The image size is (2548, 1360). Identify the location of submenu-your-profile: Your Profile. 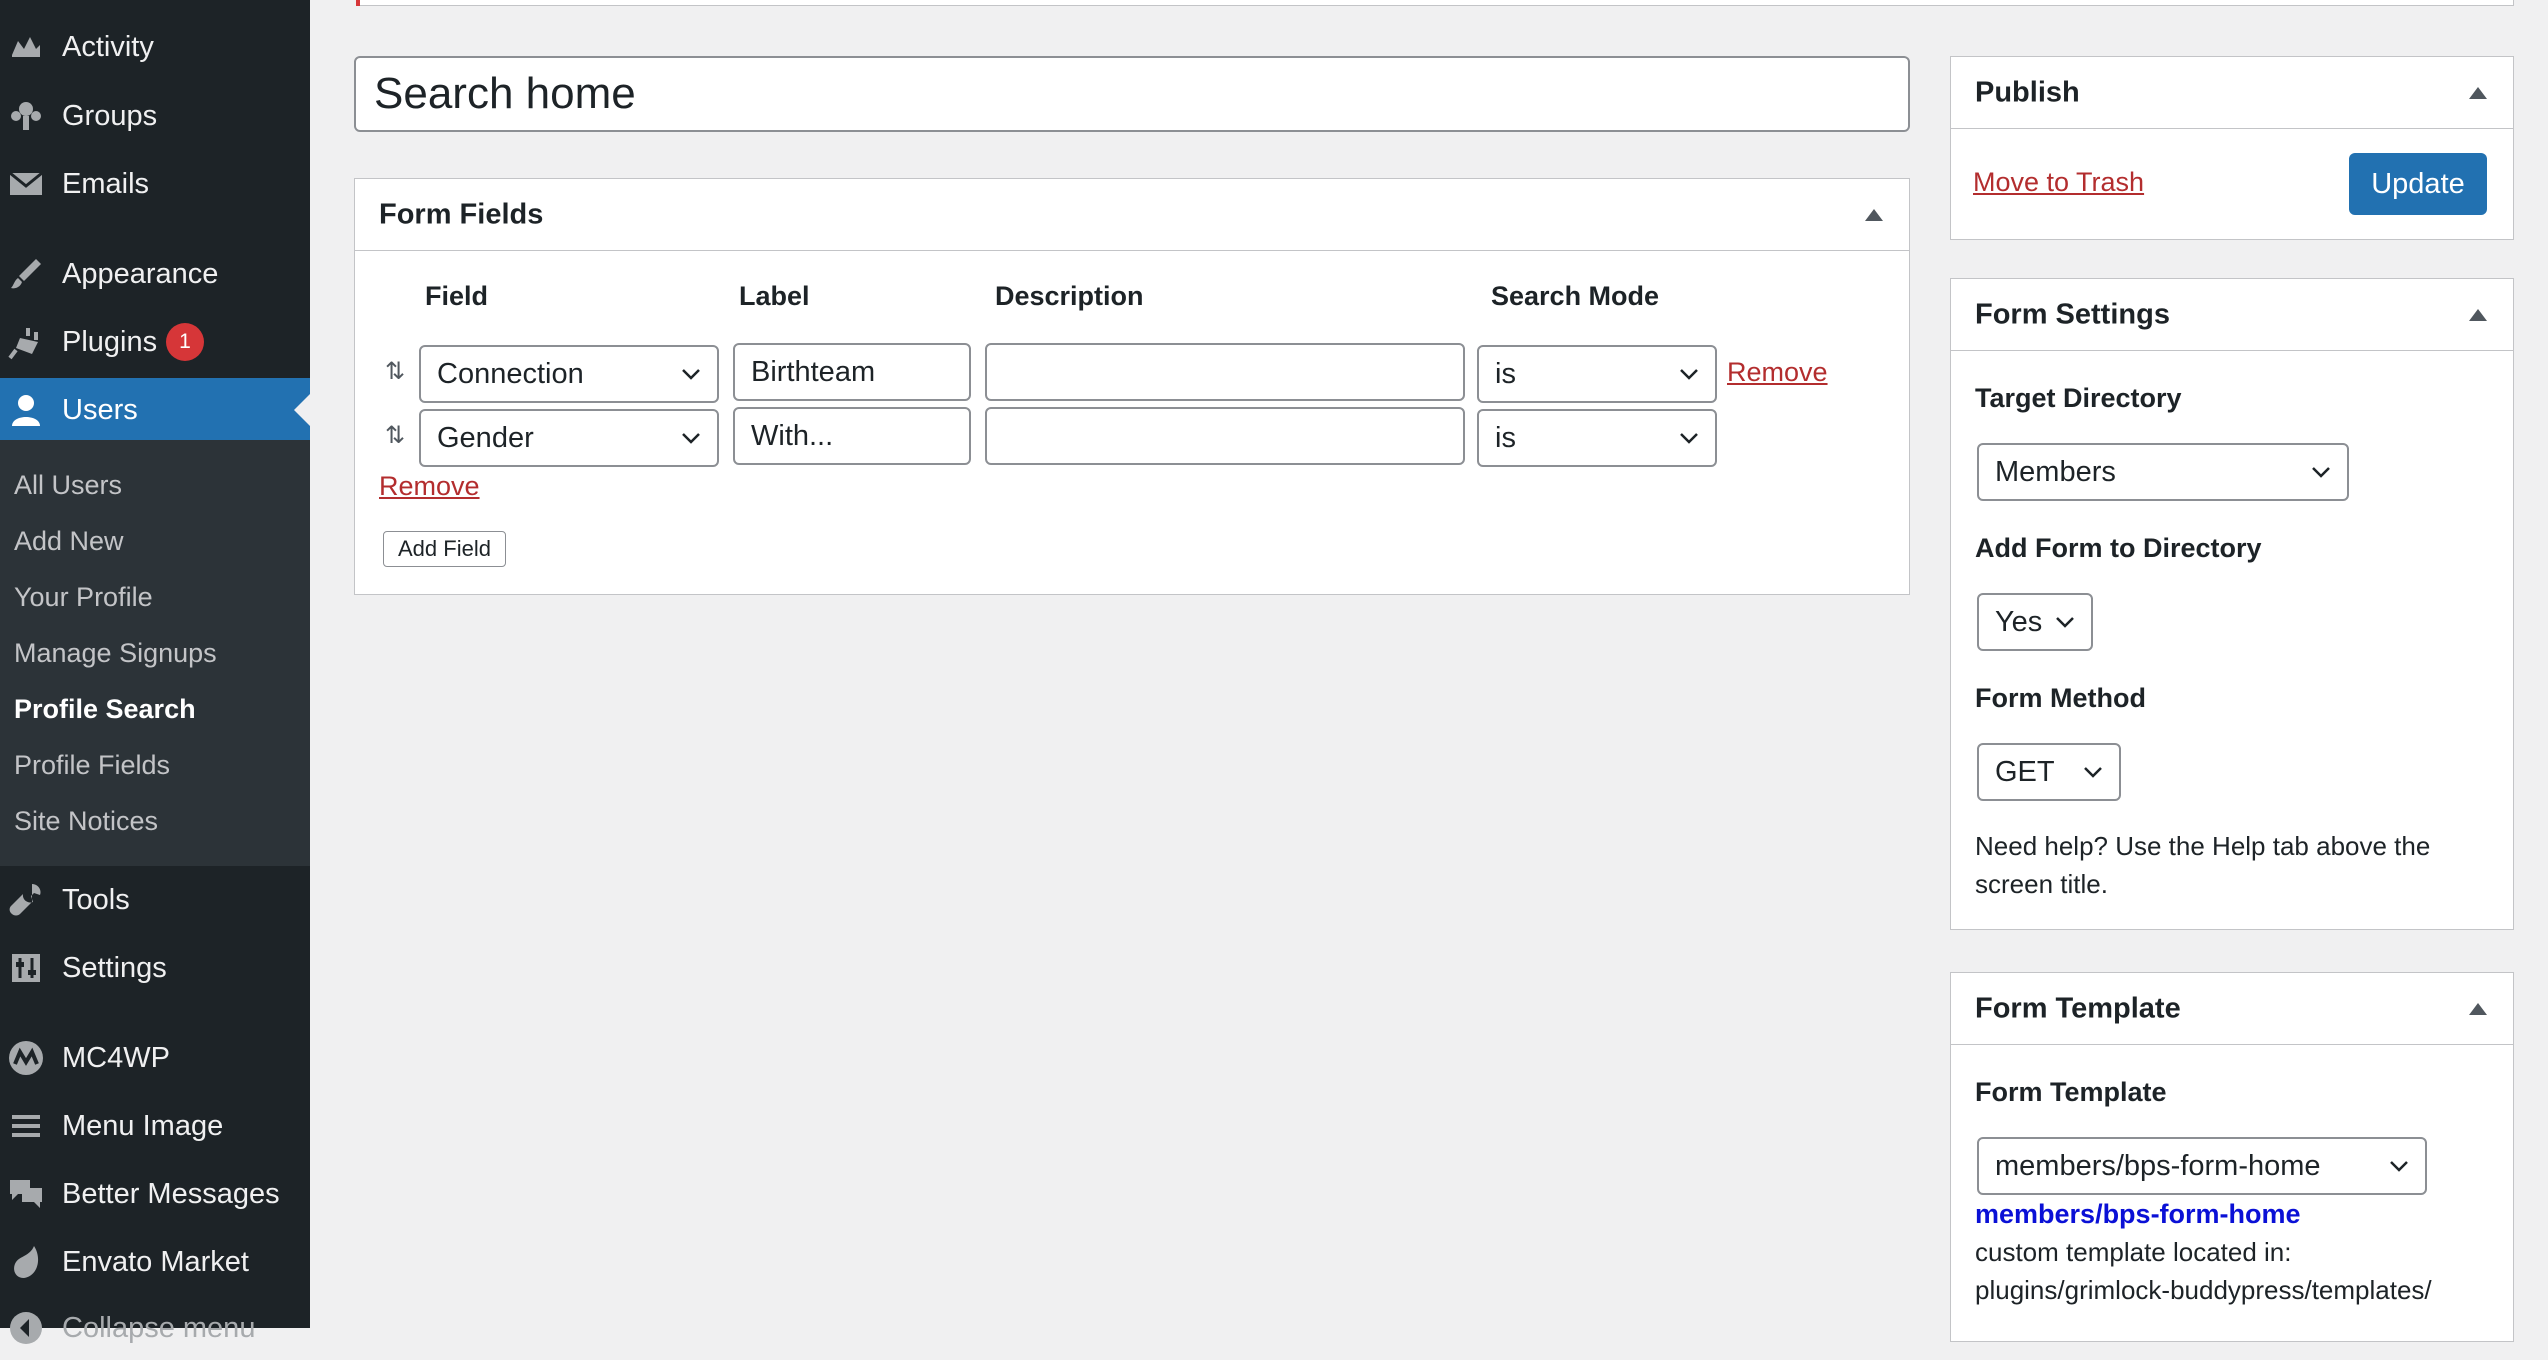
(83, 597).